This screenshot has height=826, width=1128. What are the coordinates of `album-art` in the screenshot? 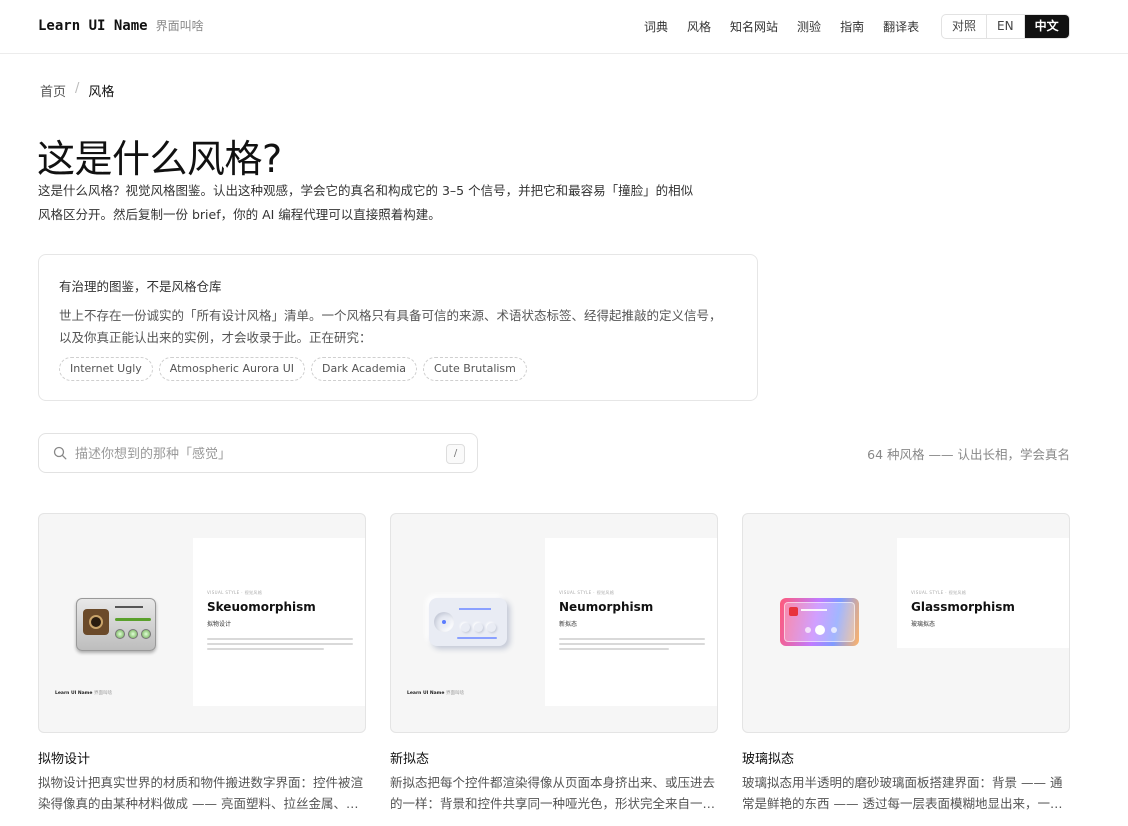 It's located at (96, 622).